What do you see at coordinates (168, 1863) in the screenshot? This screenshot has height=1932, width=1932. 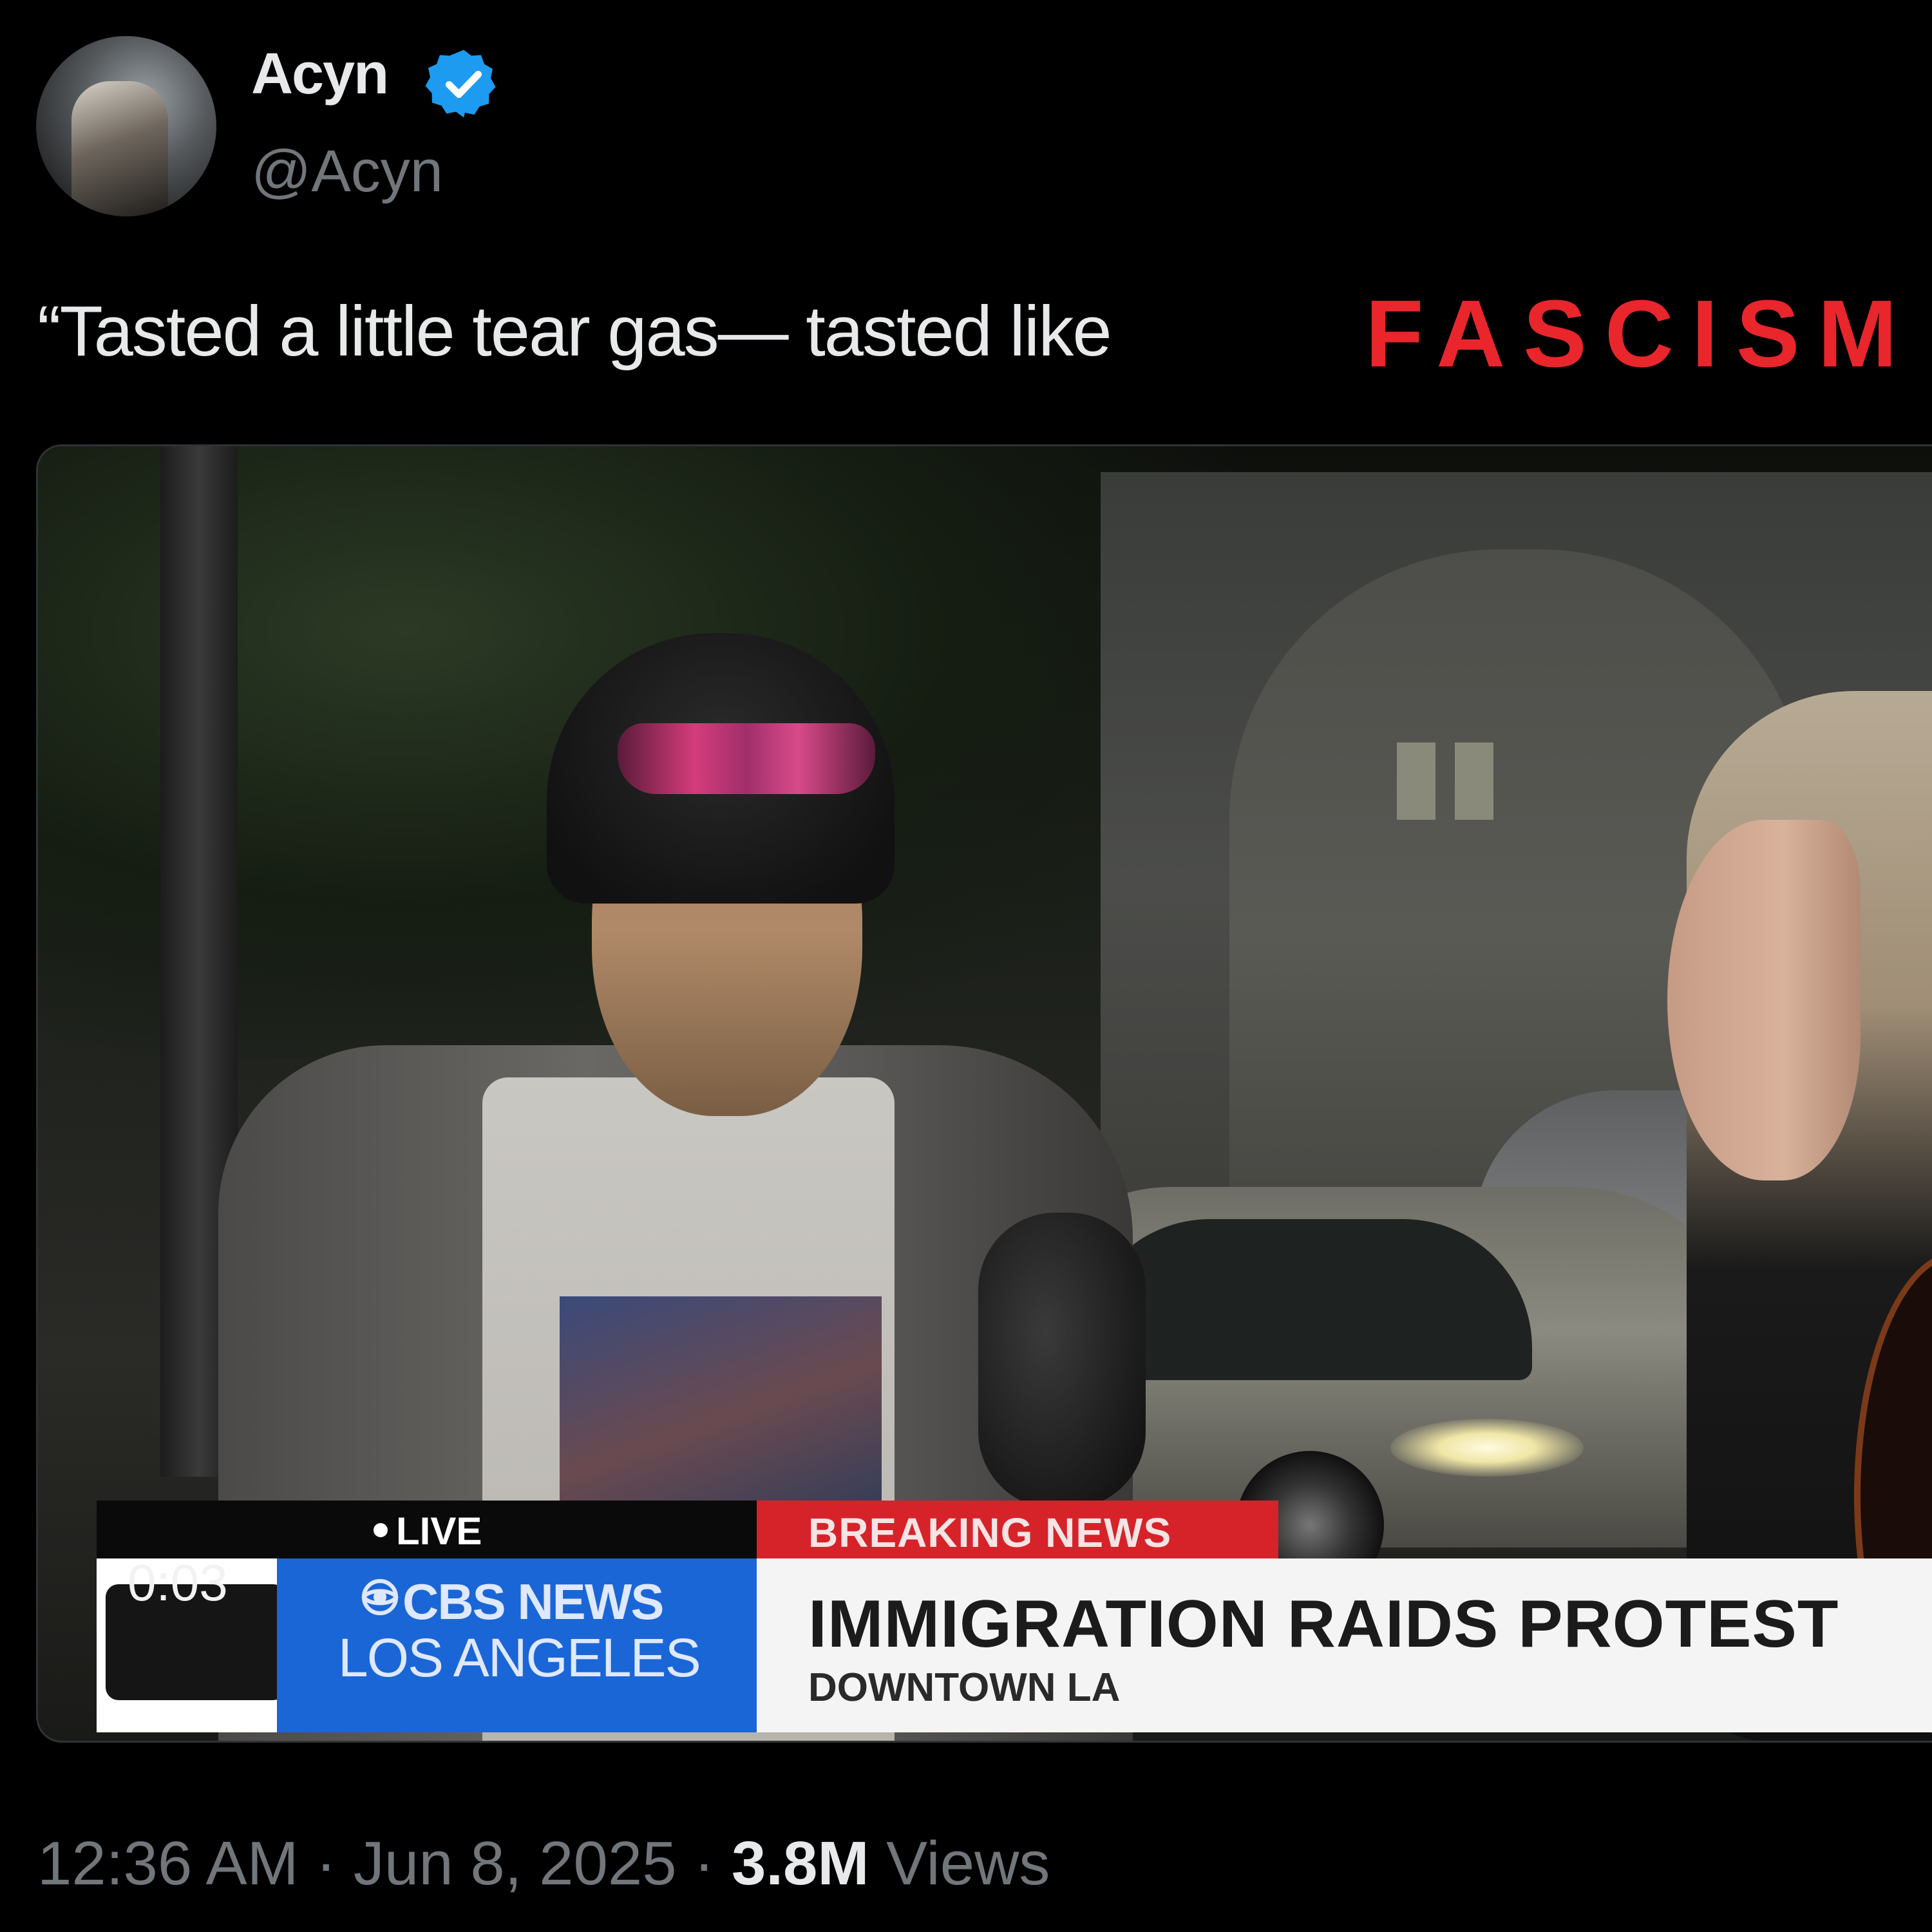 I see `tweet-time: 12:36 AM` at bounding box center [168, 1863].